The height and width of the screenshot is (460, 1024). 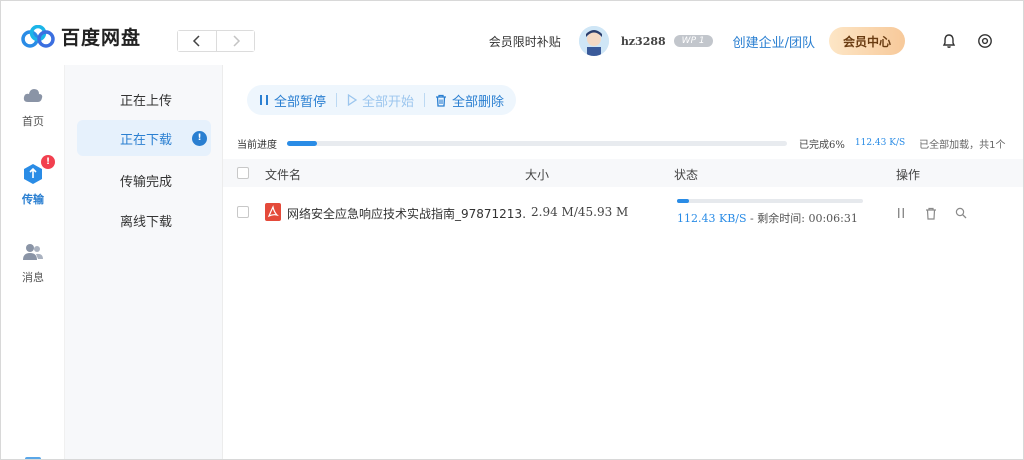 What do you see at coordinates (478, 102) in the screenshot?
I see `delete-all-label: 全部删除` at bounding box center [478, 102].